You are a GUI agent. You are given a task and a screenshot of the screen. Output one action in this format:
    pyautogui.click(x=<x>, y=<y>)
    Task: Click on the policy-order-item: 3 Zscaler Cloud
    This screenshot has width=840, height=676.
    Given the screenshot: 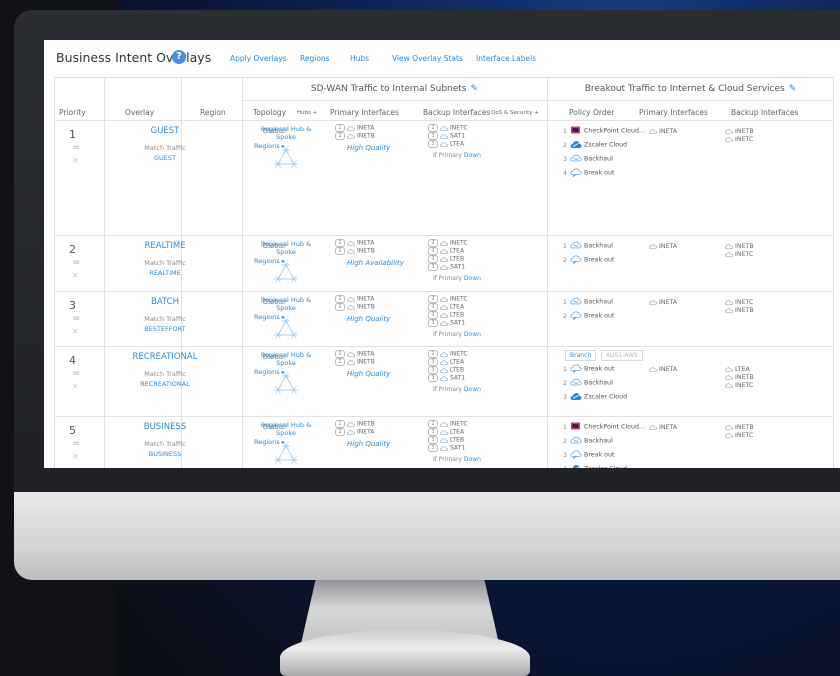 What is the action you would take?
    pyautogui.click(x=595, y=397)
    